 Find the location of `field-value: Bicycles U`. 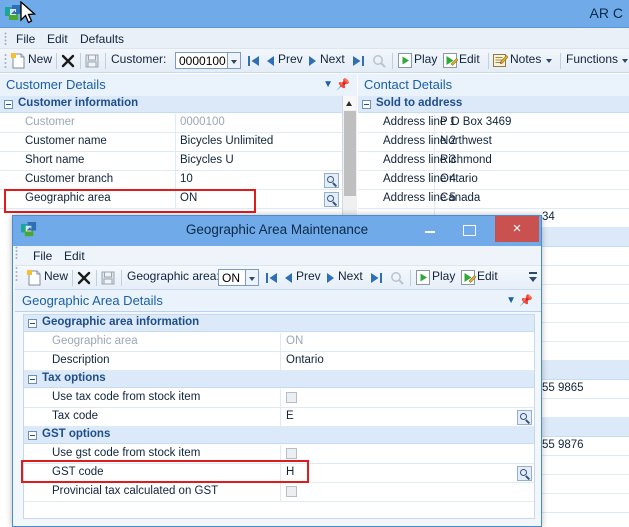

field-value: Bicycles U is located at coordinates (207, 160).